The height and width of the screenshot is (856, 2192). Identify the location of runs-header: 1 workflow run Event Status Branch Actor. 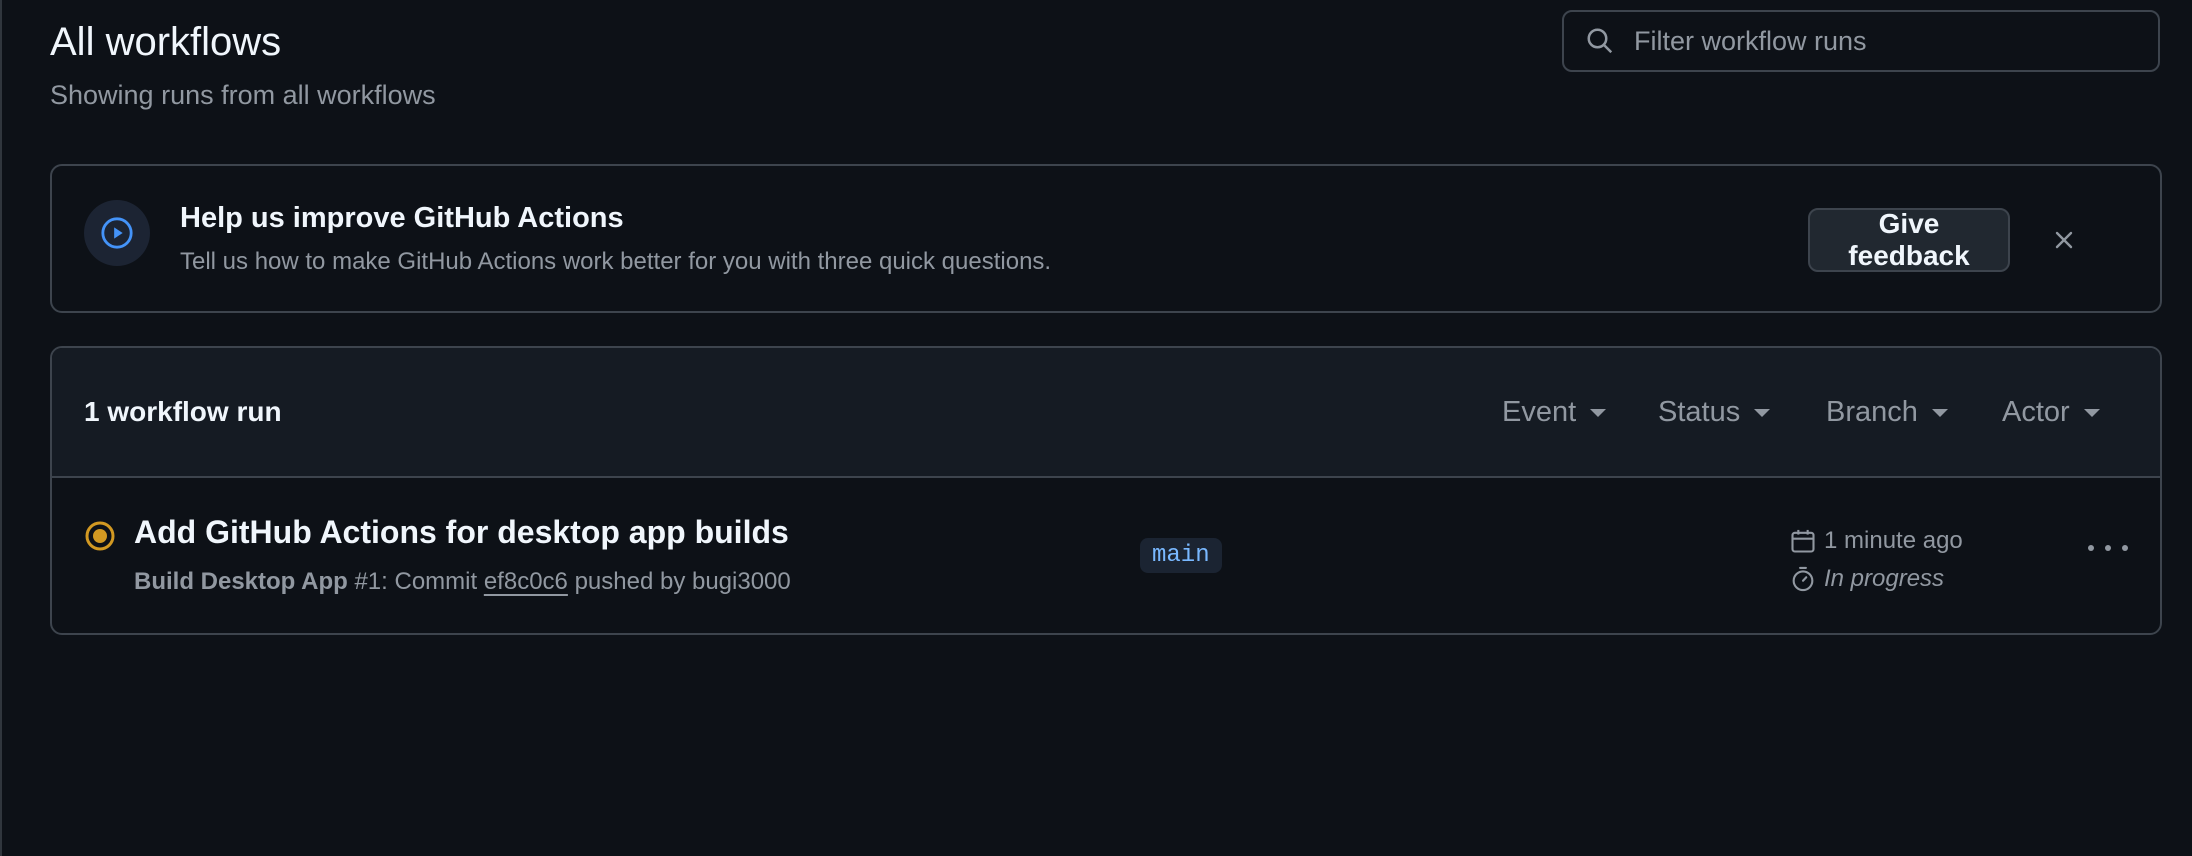
(1106, 413).